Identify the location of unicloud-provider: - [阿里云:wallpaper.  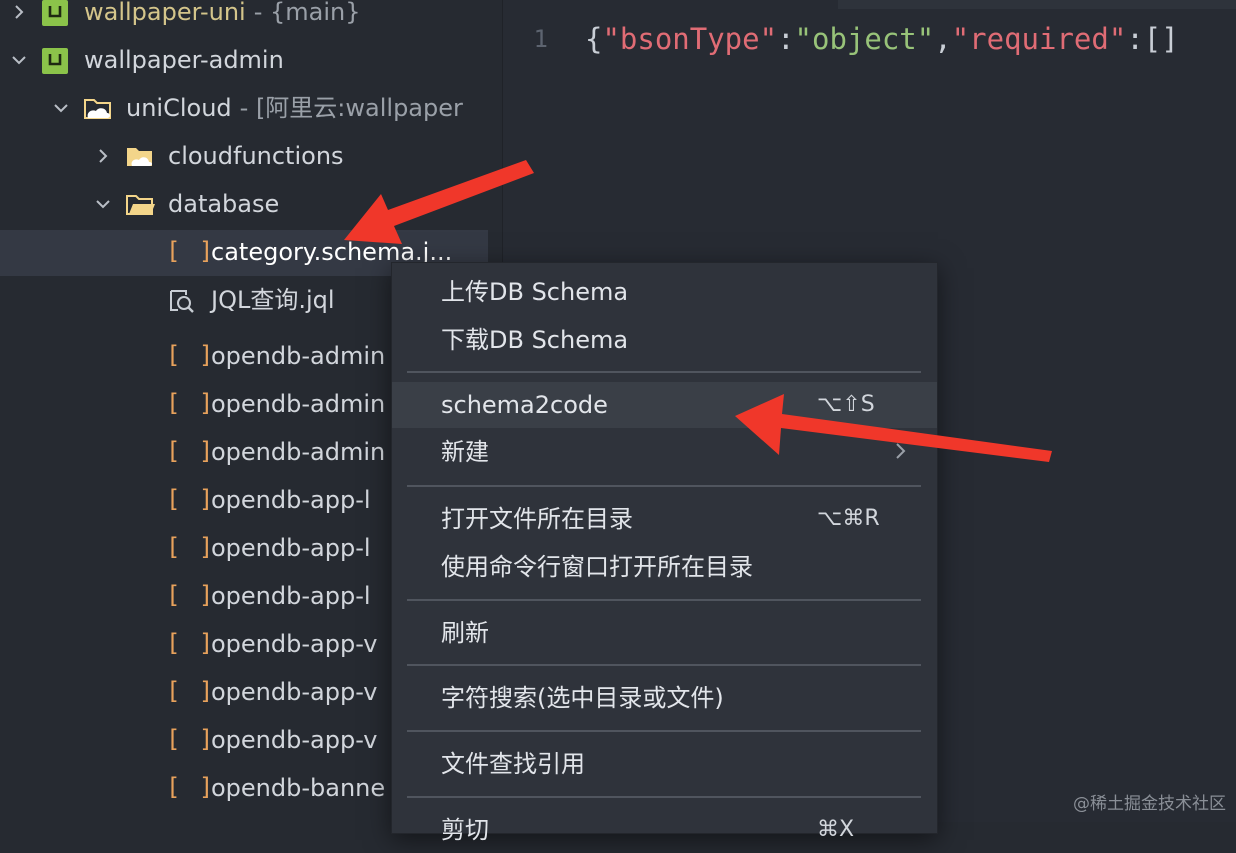
(351, 108).